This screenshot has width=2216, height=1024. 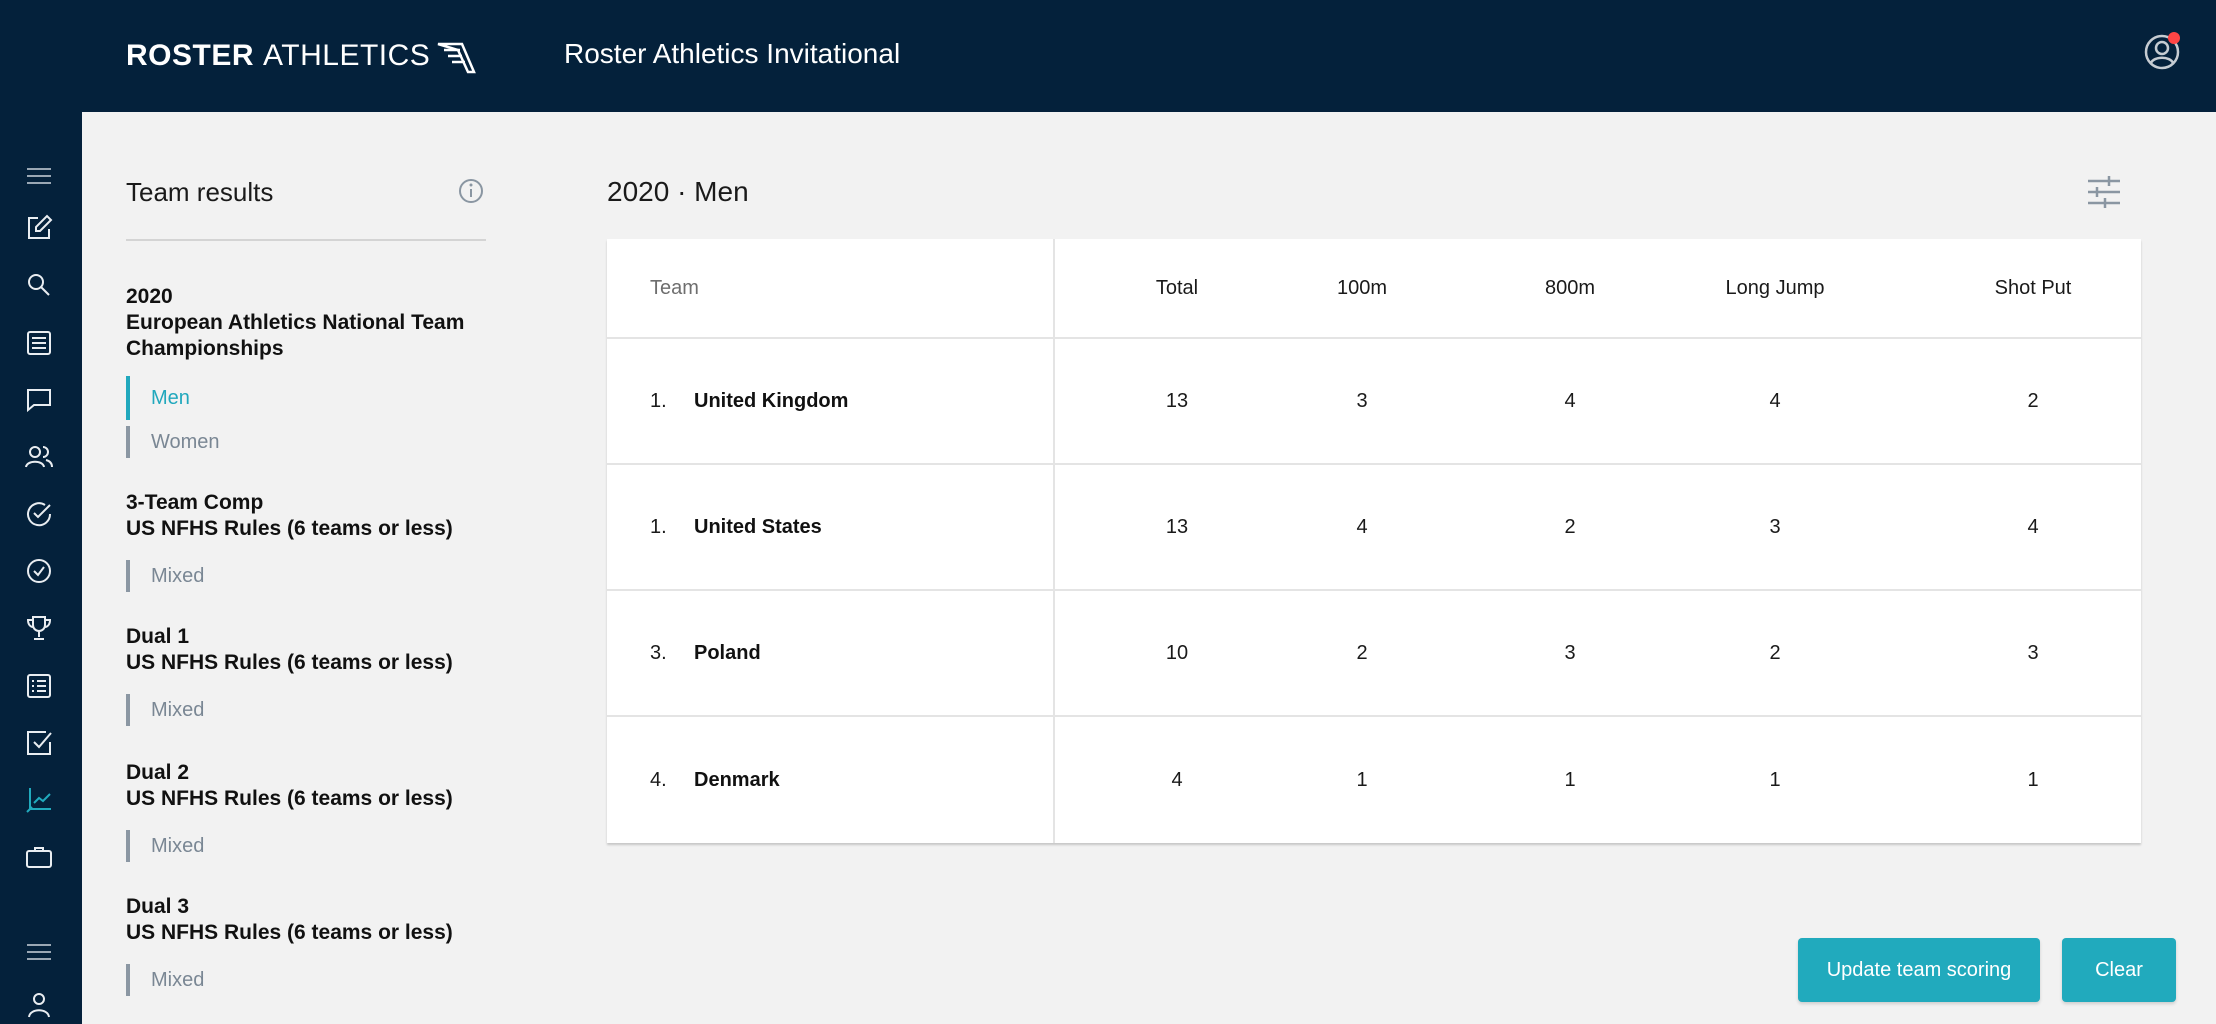 I want to click on checkbox-icon, so click(x=39, y=743).